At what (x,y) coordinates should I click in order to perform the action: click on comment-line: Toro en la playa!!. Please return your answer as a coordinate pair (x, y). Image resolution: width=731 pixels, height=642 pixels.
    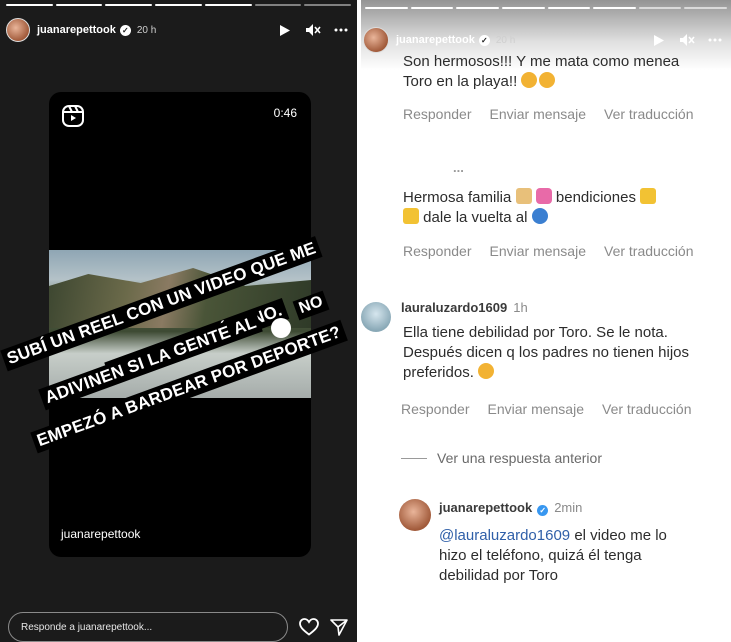
    Looking at the image, I should click on (460, 81).